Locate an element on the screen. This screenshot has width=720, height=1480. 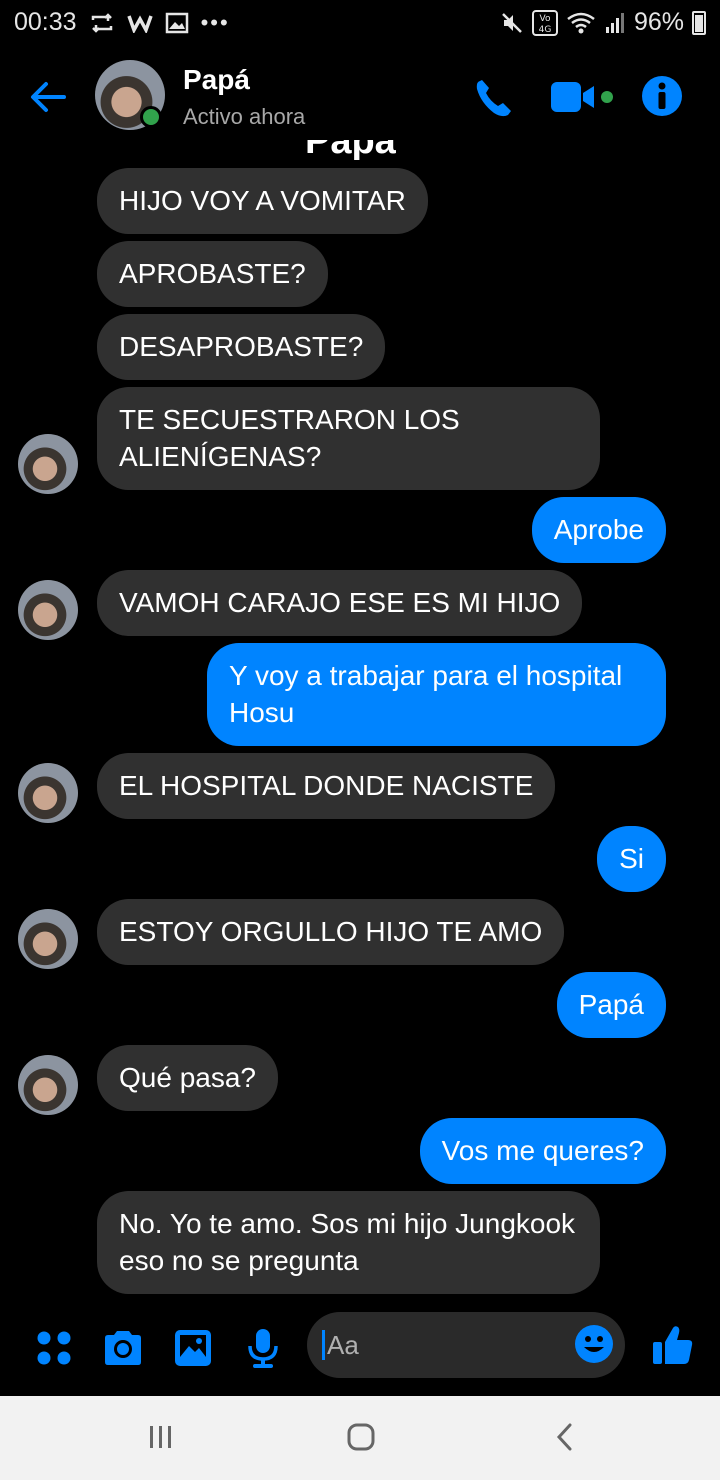
message-incoming: APROBASTE? is located at coordinates (212, 274).